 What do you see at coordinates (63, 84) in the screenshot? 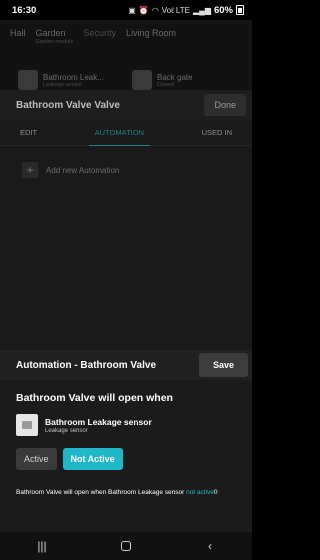
I see `device-sub: Leakage sensor` at bounding box center [63, 84].